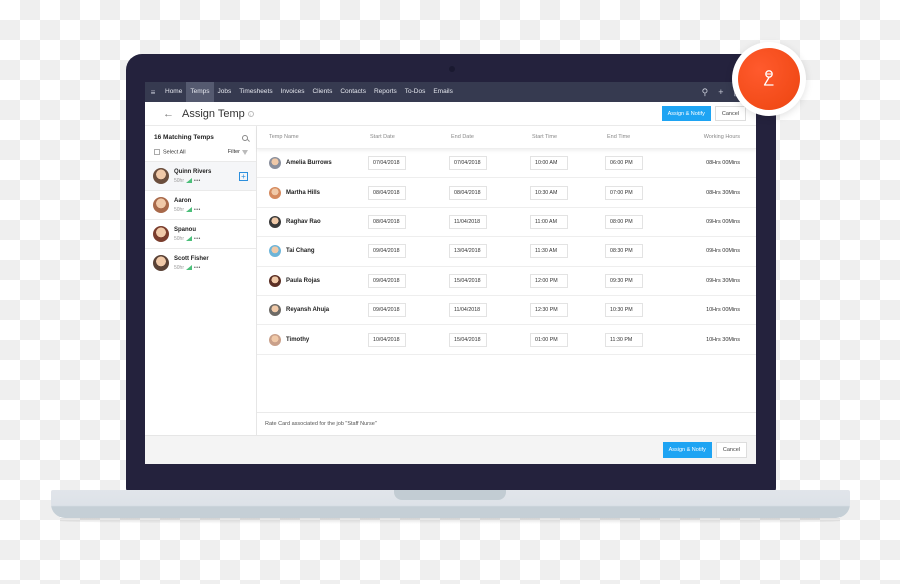 The height and width of the screenshot is (584, 900). I want to click on checkbox-icon, so click(157, 152).